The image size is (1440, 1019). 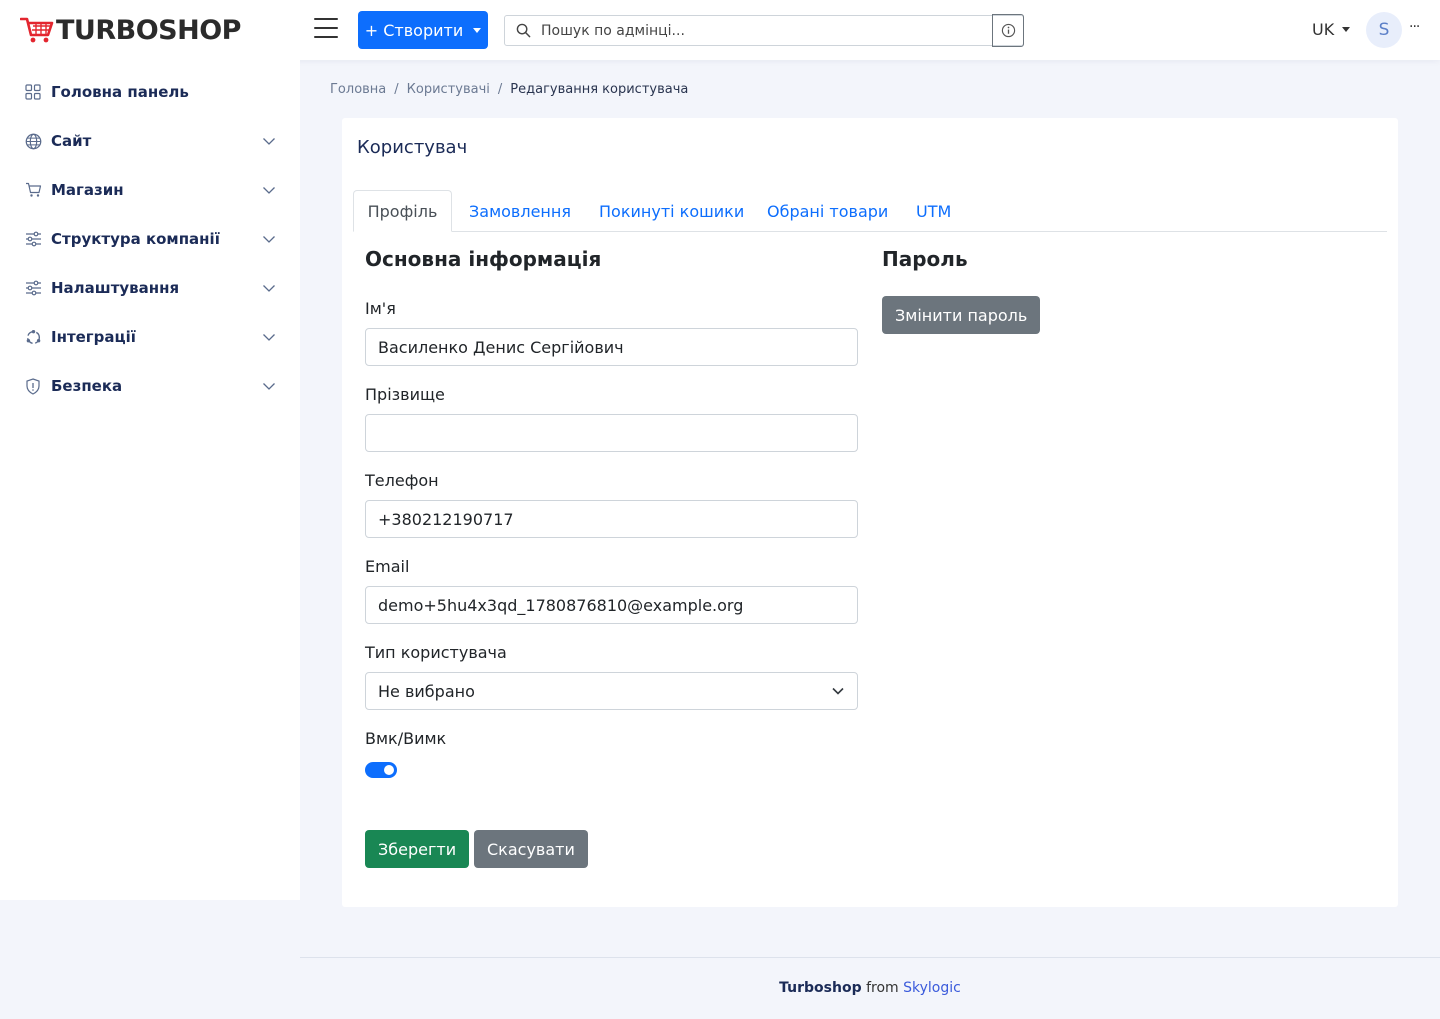 I want to click on sidebar-item-company-structure: Структура компанії, so click(x=150, y=239).